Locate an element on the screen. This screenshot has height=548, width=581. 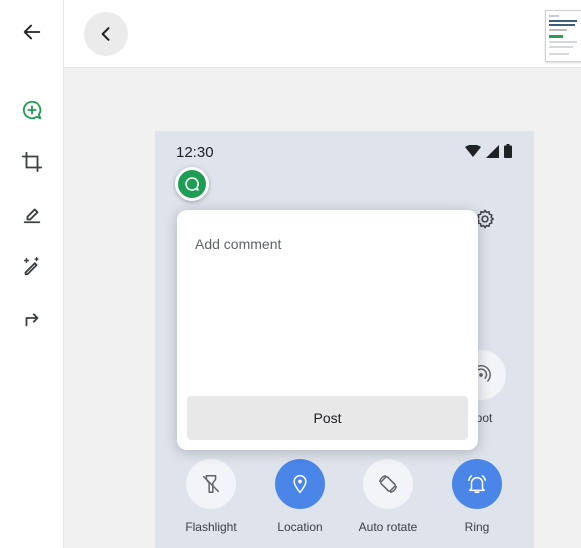
status-icons is located at coordinates (488, 151).